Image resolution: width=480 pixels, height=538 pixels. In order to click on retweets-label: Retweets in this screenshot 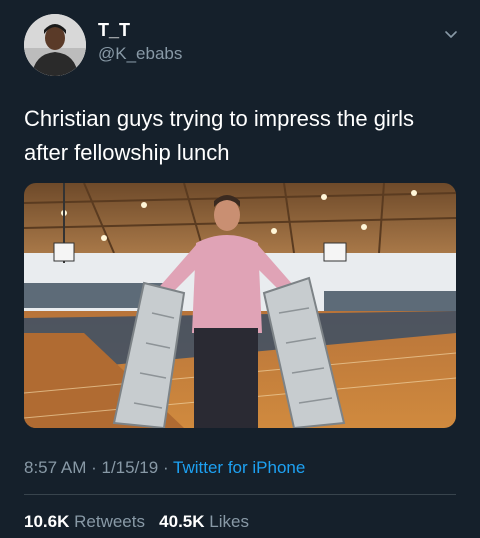, I will do `click(109, 521)`.